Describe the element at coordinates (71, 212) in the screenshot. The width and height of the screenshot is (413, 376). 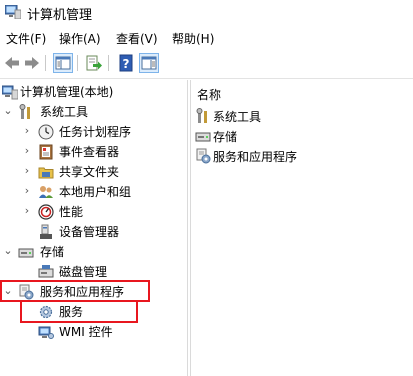
I see `tree-label-performance: 性能` at that location.